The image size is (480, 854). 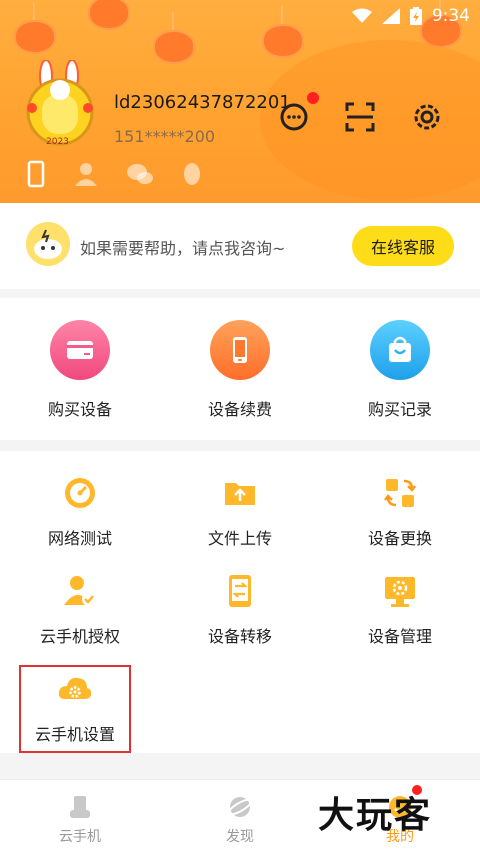 I want to click on avatar-year: 2023, so click(x=57, y=142).